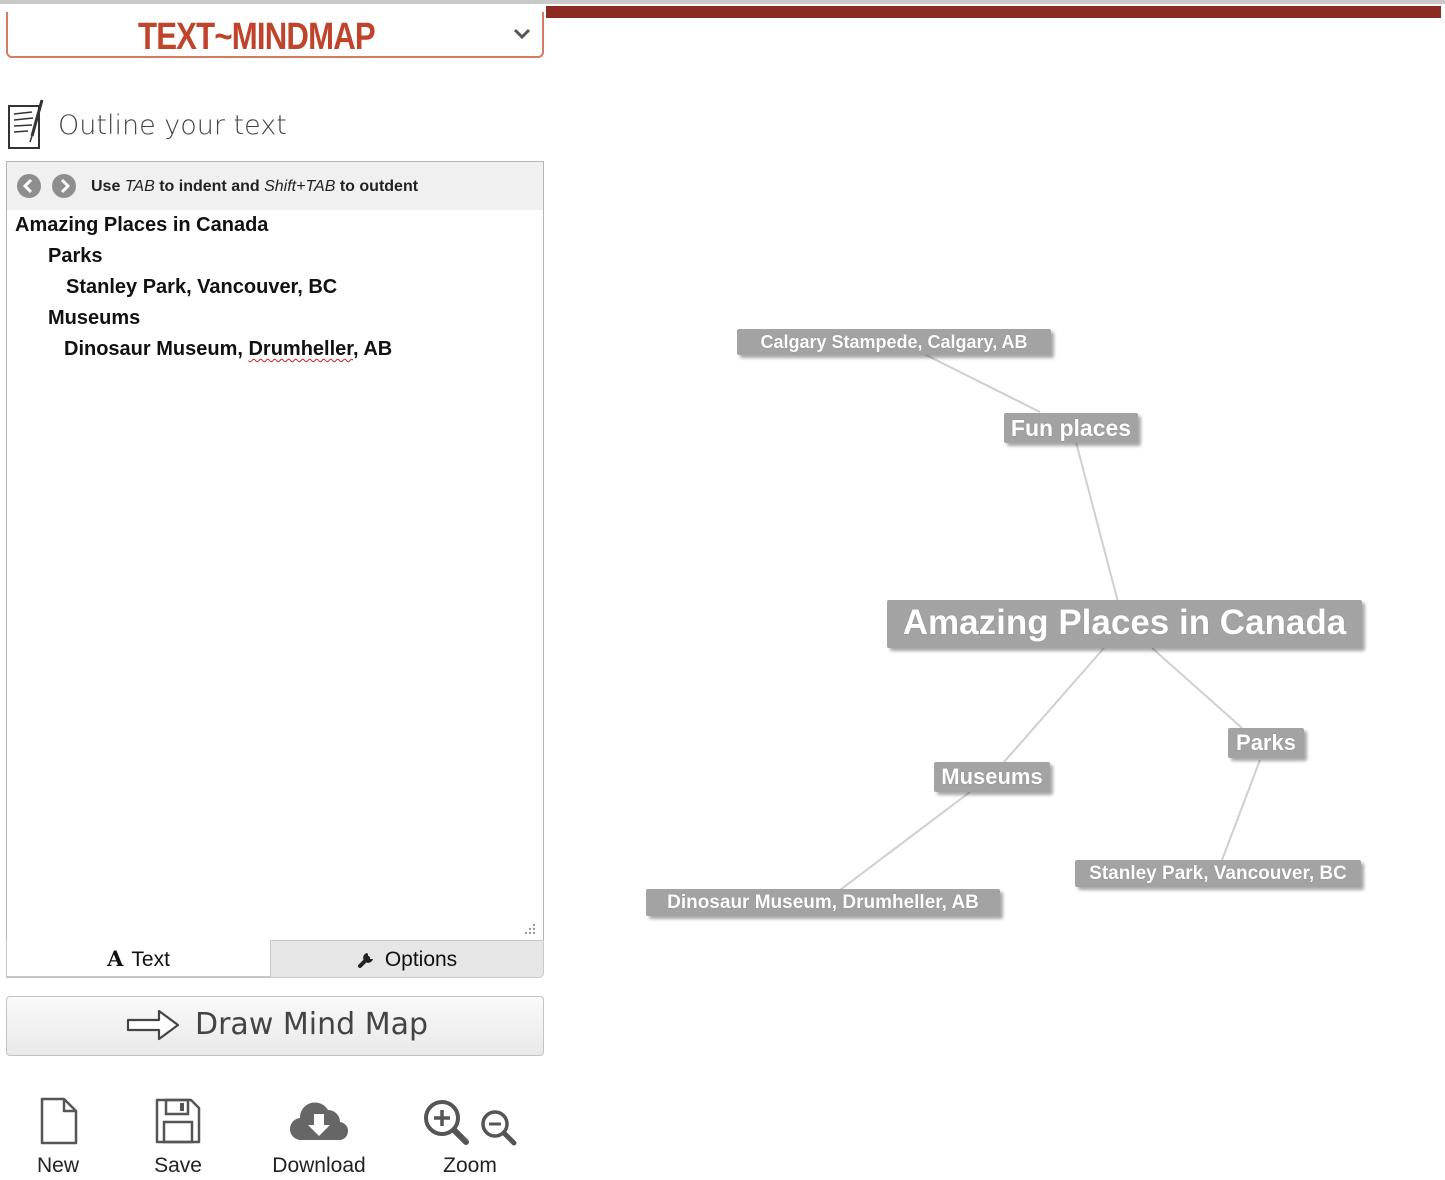  I want to click on chevron-right-icon, so click(65, 186).